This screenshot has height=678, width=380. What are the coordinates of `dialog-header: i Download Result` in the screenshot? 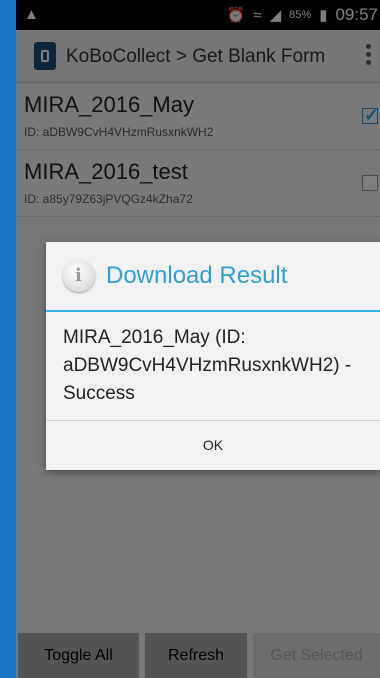 It's located at (213, 277).